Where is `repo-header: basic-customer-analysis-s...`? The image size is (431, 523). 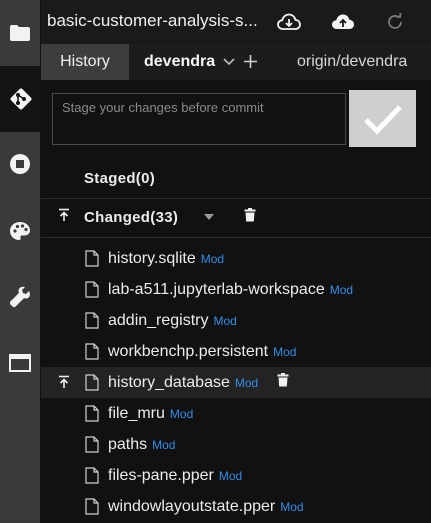 repo-header: basic-customer-analysis-s... is located at coordinates (236, 22).